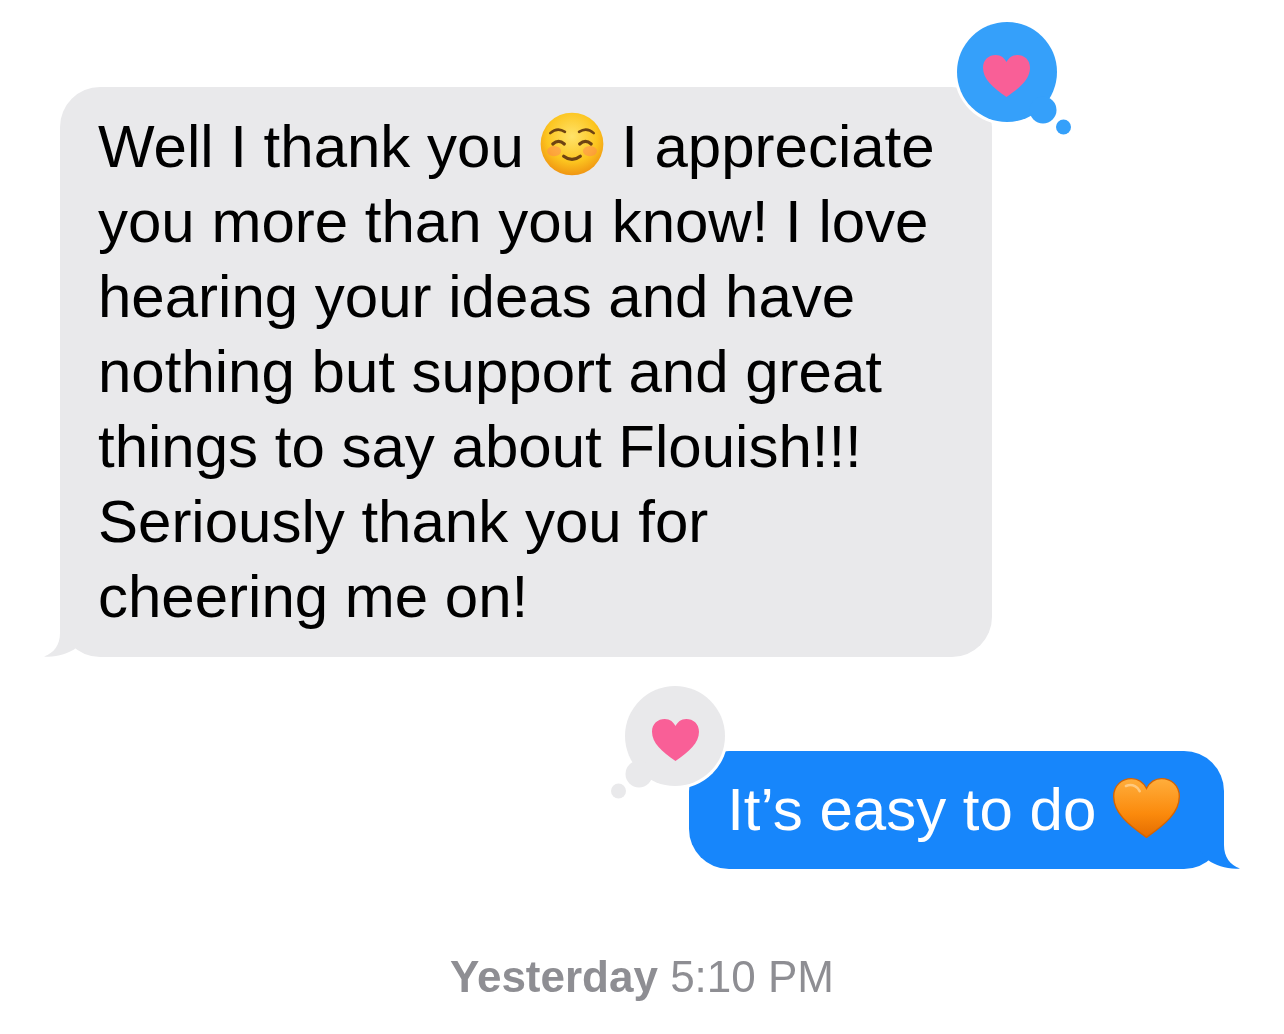 The height and width of the screenshot is (1034, 1284). What do you see at coordinates (572, 144) in the screenshot?
I see `smiling-face-emoji-icon` at bounding box center [572, 144].